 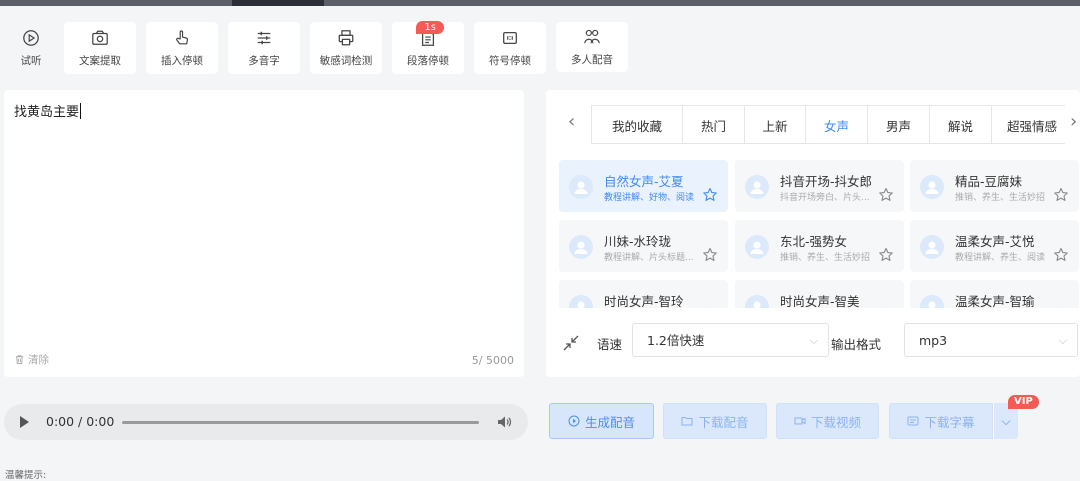 I want to click on top-bar, so click(x=540, y=3).